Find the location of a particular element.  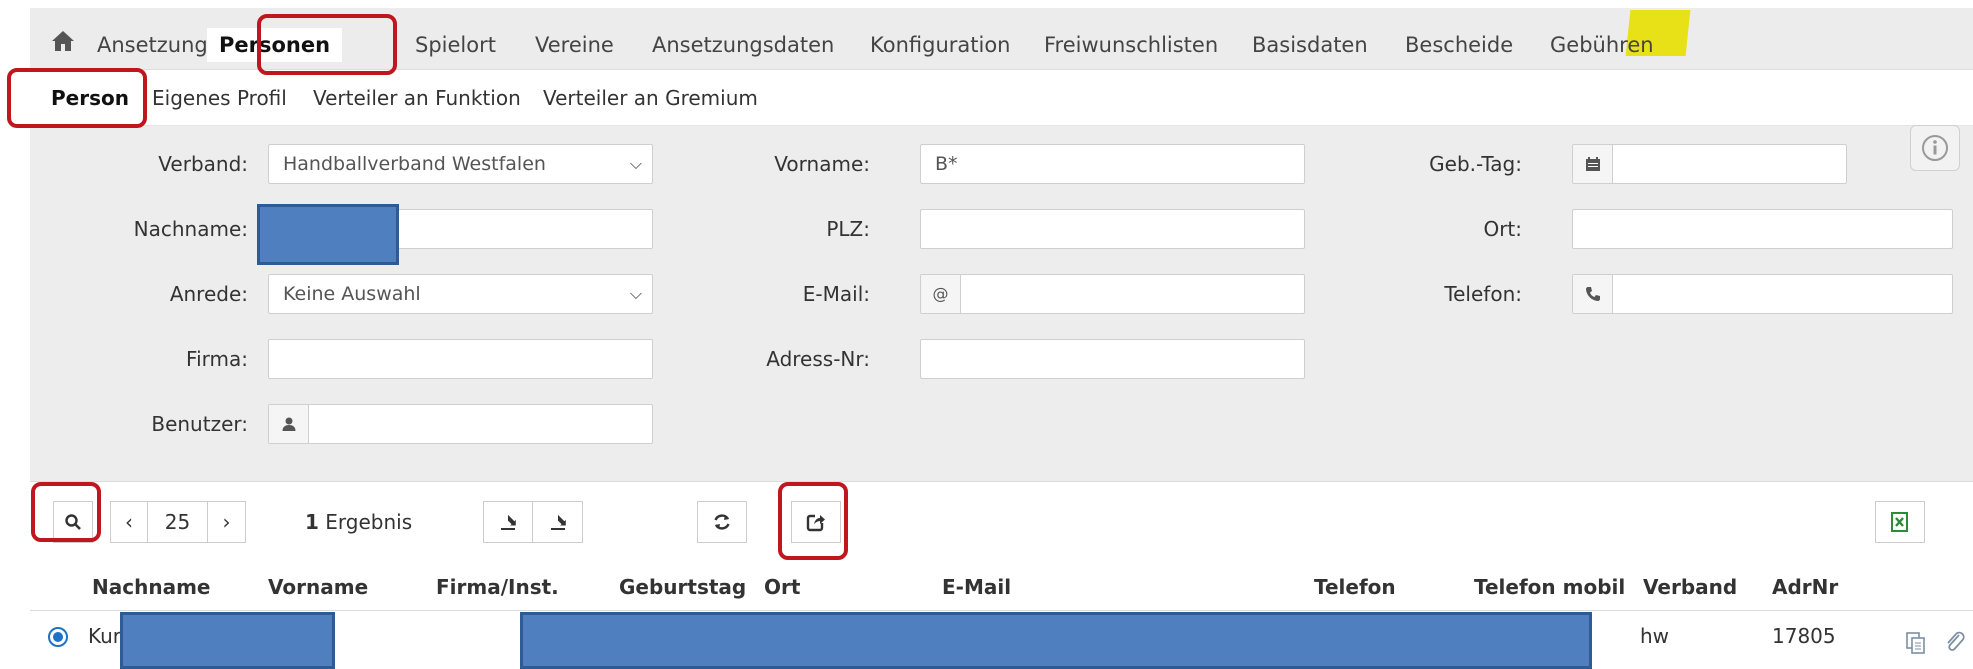

tab-spielort: Spielort is located at coordinates (455, 45).